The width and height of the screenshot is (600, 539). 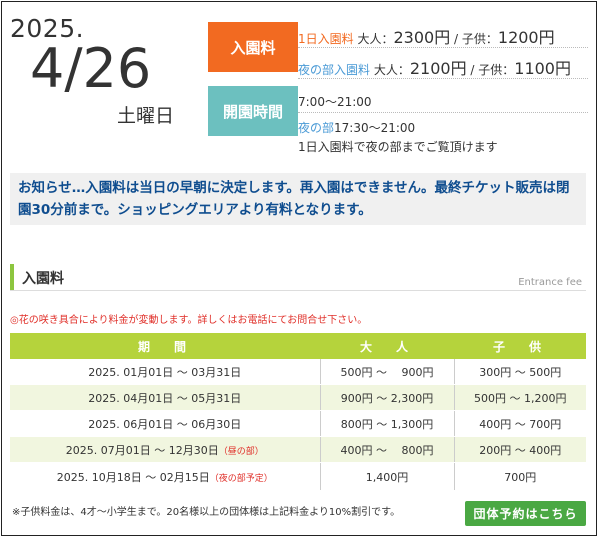 I want to click on header-child: 子 供, so click(x=520, y=346).